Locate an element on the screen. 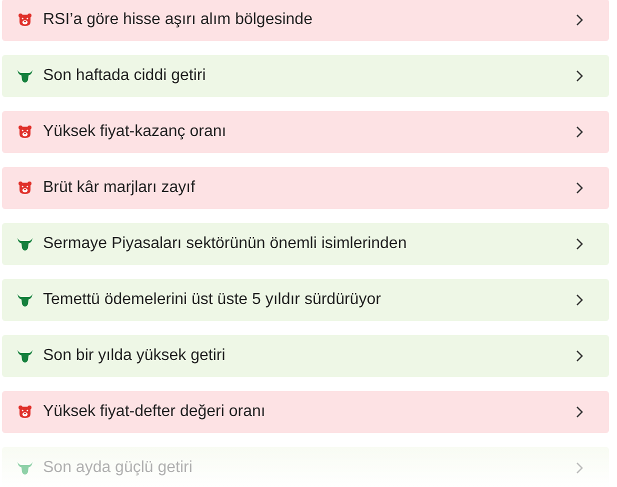  signal-row: Yüksek fiyat-kazanç oranı is located at coordinates (305, 132).